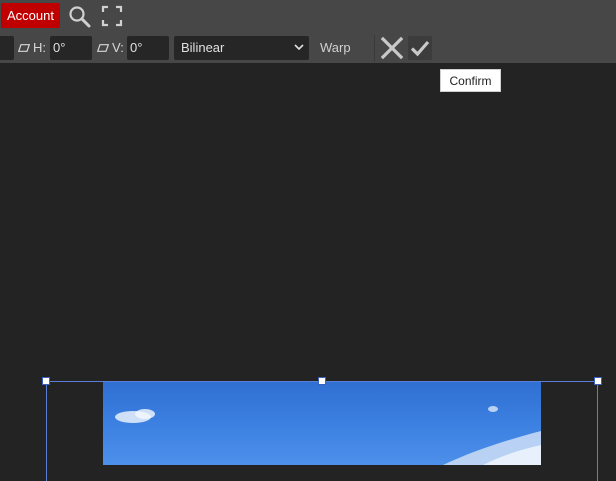  What do you see at coordinates (308, 16) in the screenshot?
I see `top-toolbar: Account` at bounding box center [308, 16].